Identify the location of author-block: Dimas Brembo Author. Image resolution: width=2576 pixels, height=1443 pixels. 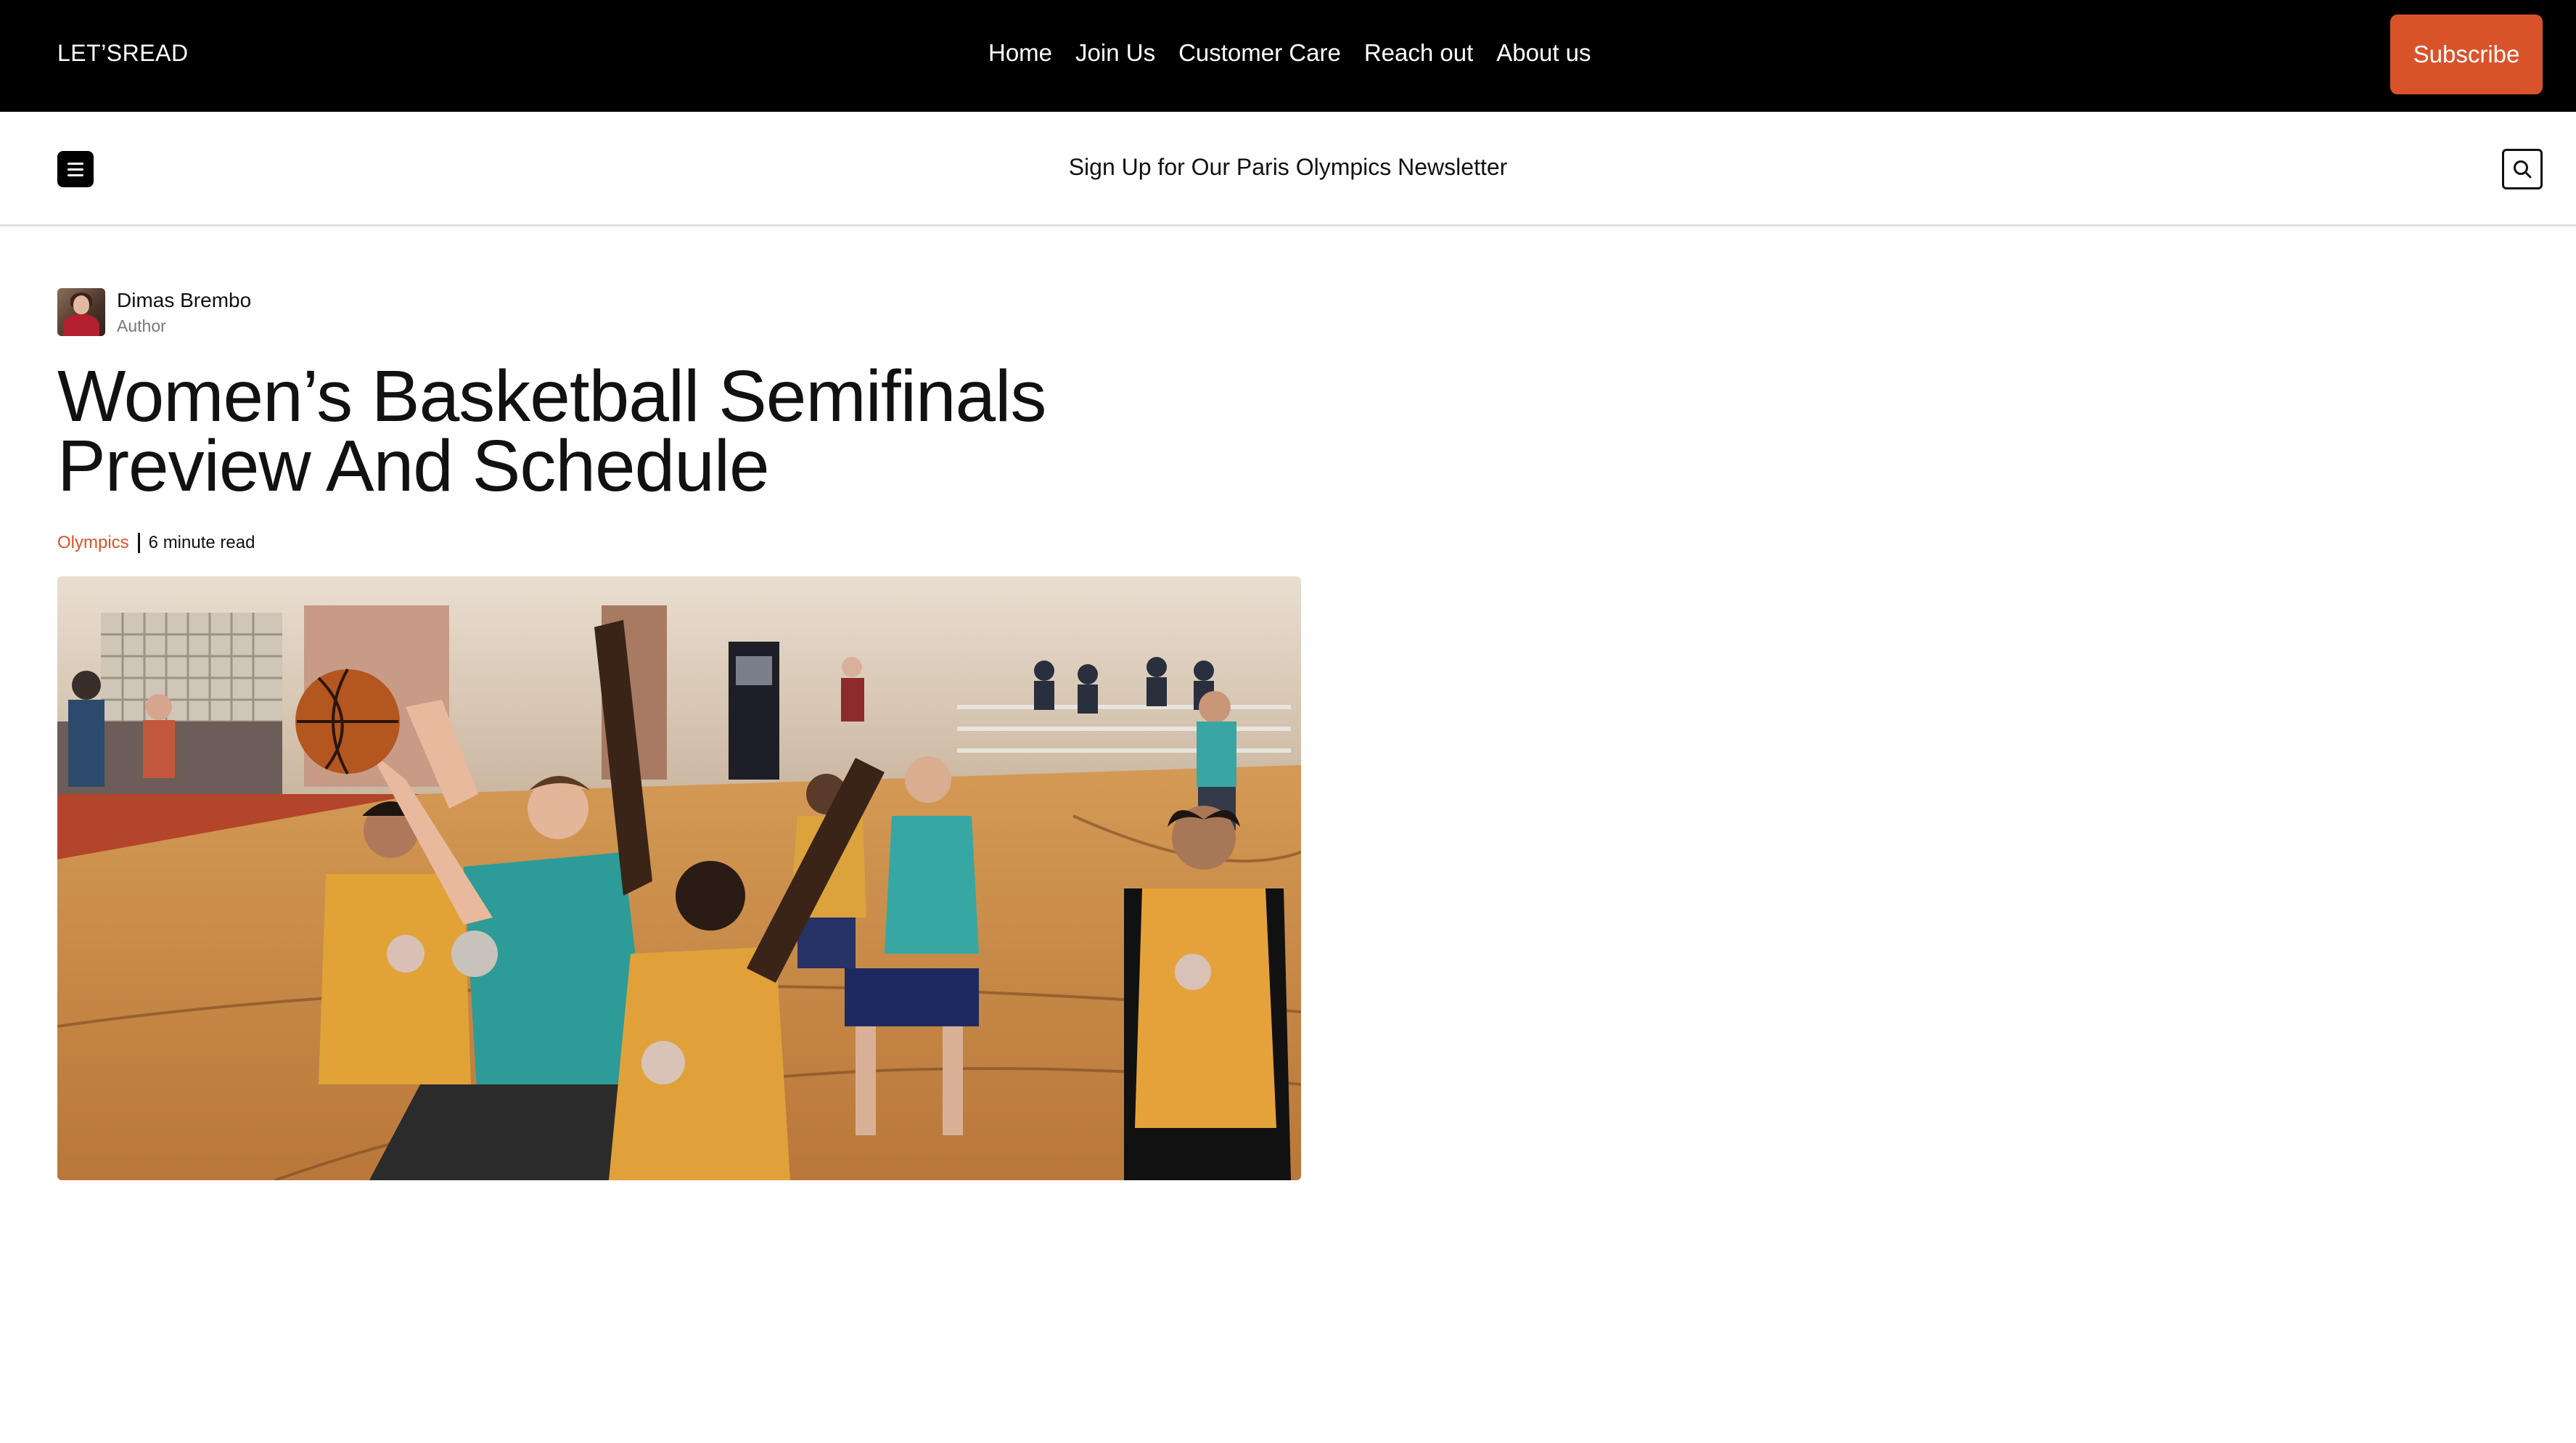
(154, 312).